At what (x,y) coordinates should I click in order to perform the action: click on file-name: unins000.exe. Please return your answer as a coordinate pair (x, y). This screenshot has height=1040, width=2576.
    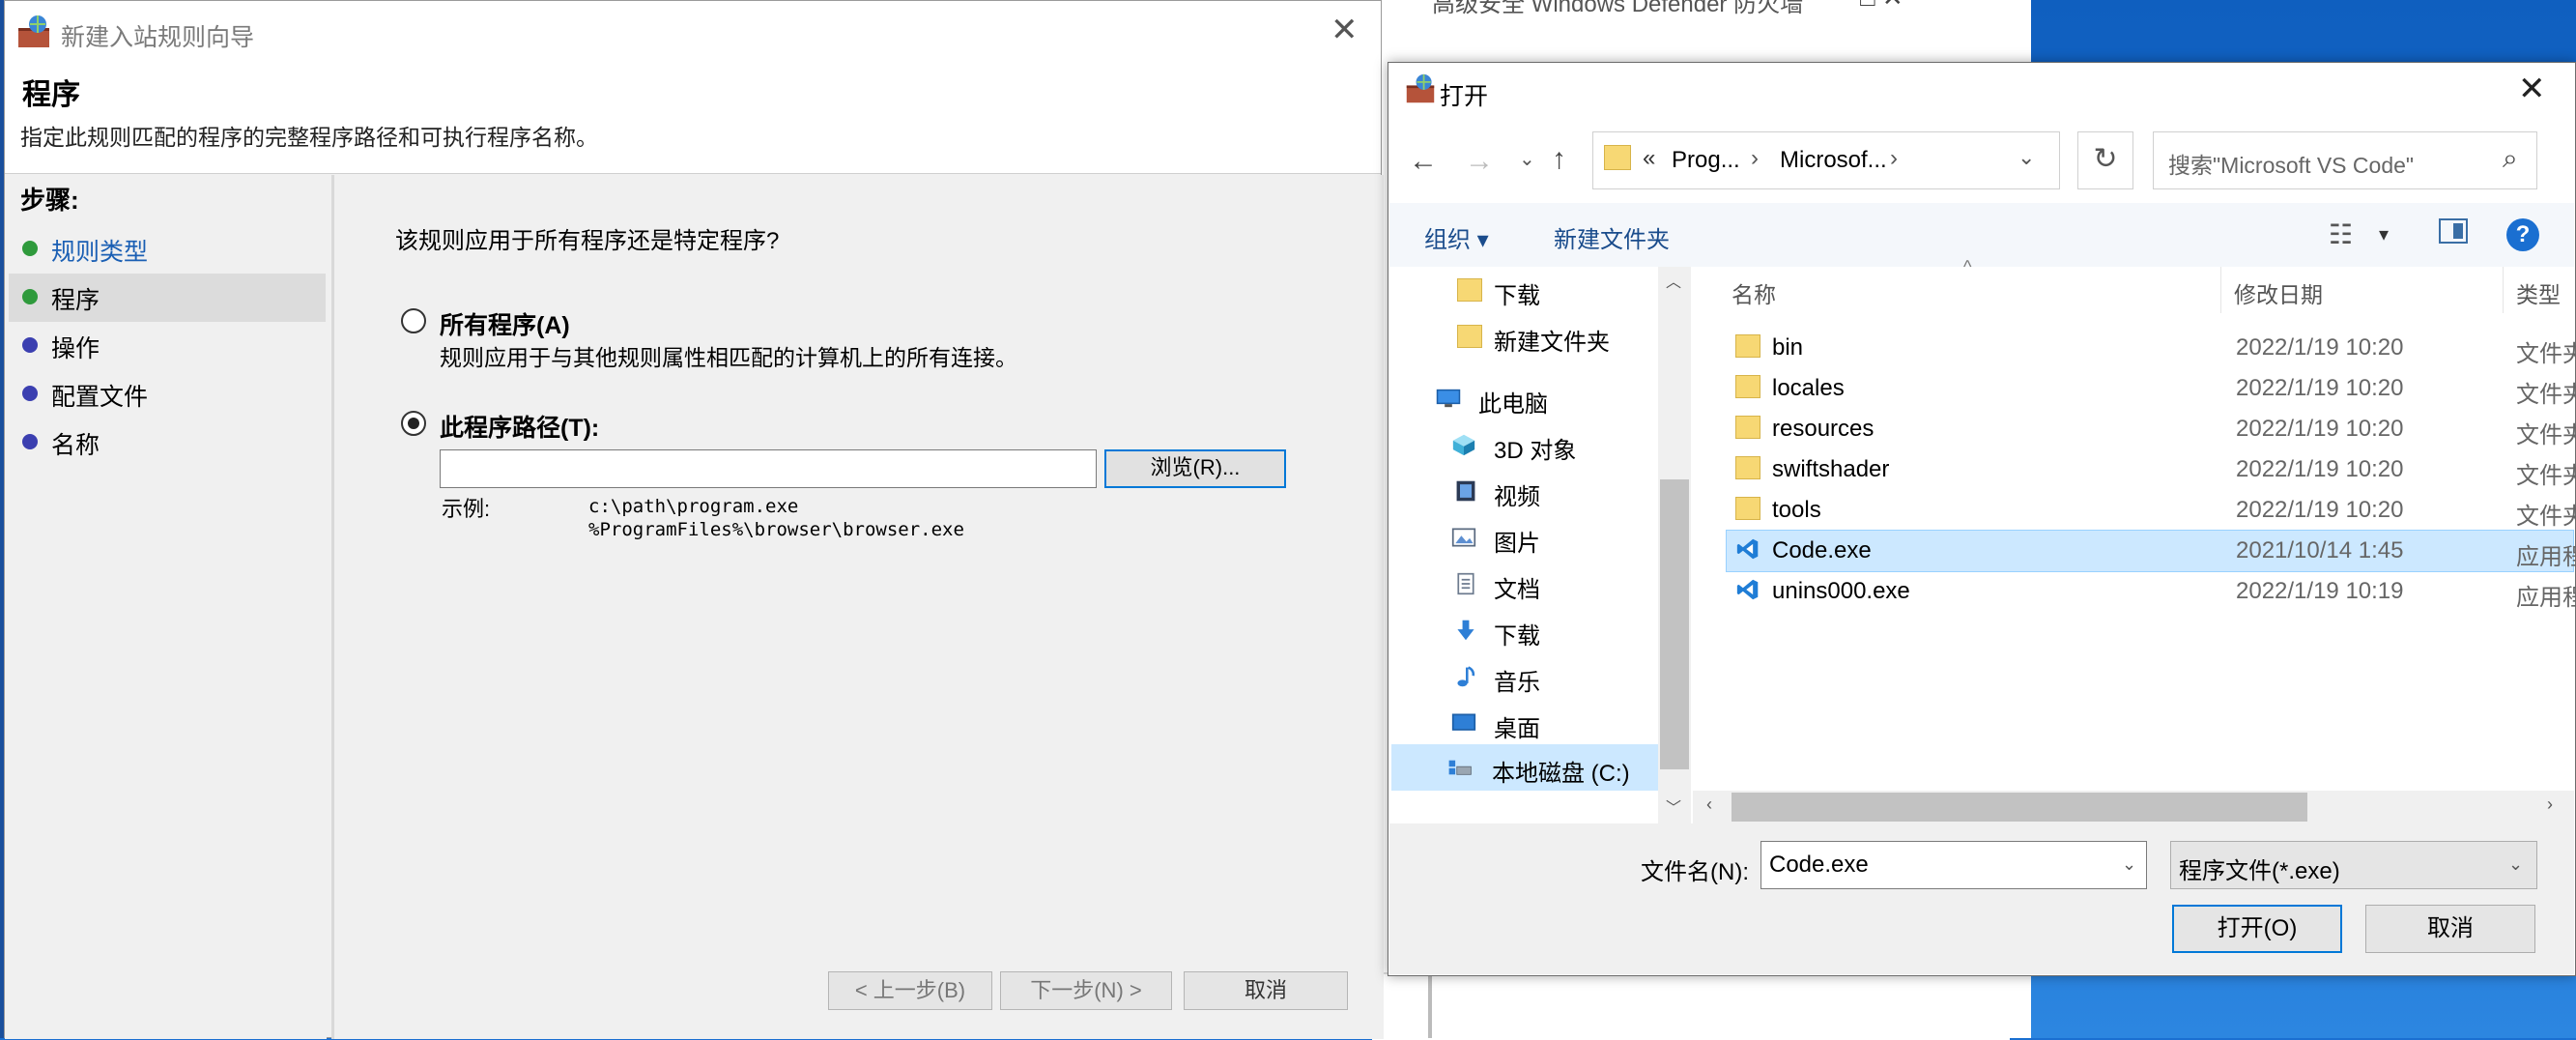
    Looking at the image, I should click on (1841, 591).